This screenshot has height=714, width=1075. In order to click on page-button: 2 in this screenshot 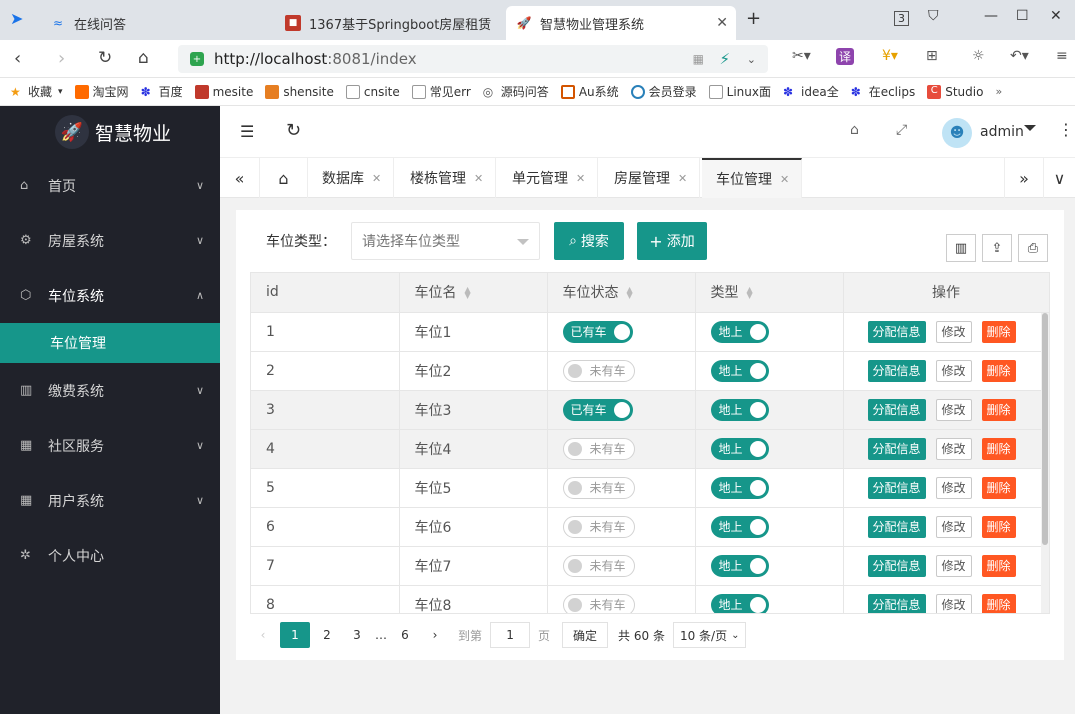, I will do `click(327, 635)`.